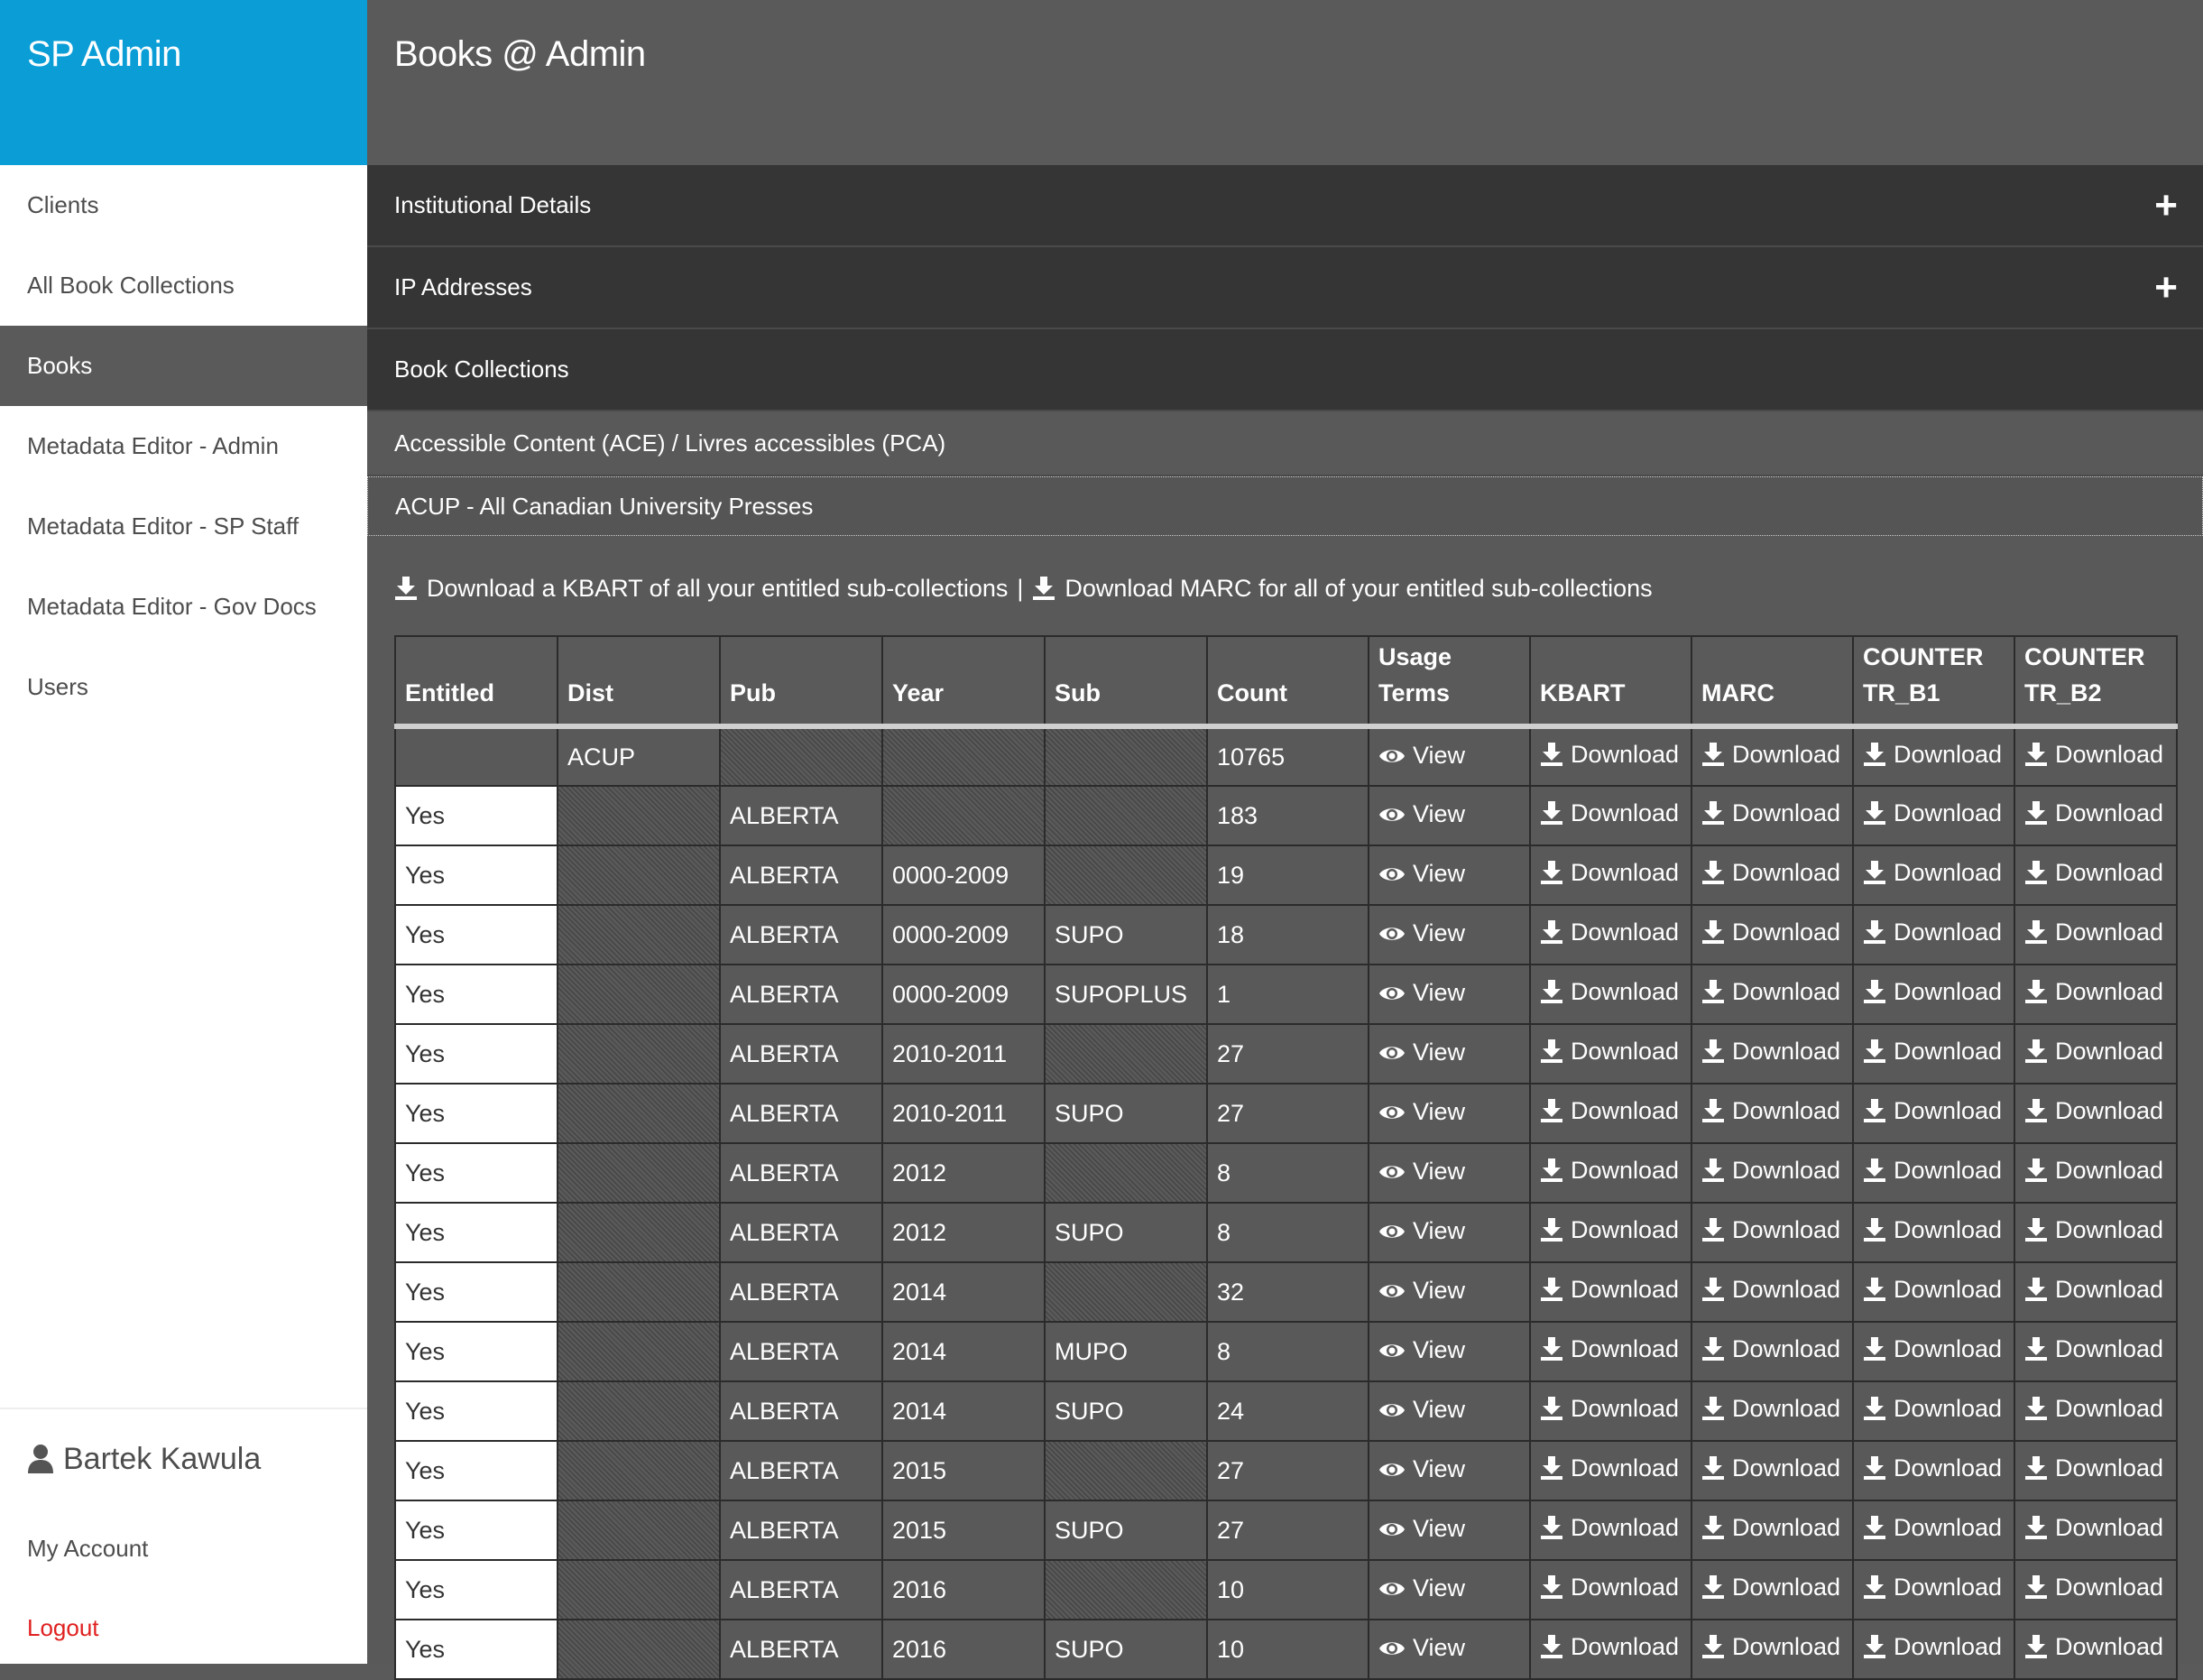 The width and height of the screenshot is (2203, 1680). Describe the element at coordinates (1285, 288) in the screenshot. I see `panel-ip-addresses: IP Addresses +` at that location.